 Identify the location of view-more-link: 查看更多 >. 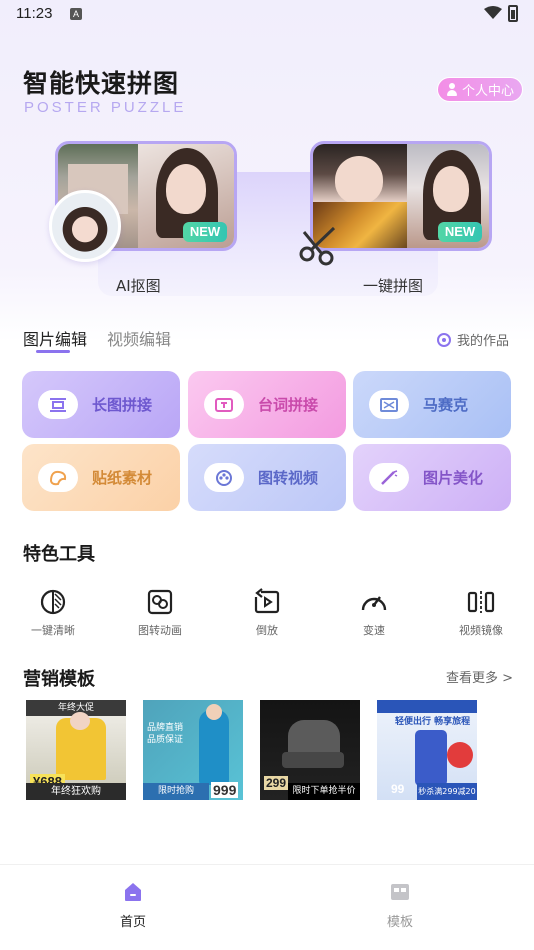
(479, 676).